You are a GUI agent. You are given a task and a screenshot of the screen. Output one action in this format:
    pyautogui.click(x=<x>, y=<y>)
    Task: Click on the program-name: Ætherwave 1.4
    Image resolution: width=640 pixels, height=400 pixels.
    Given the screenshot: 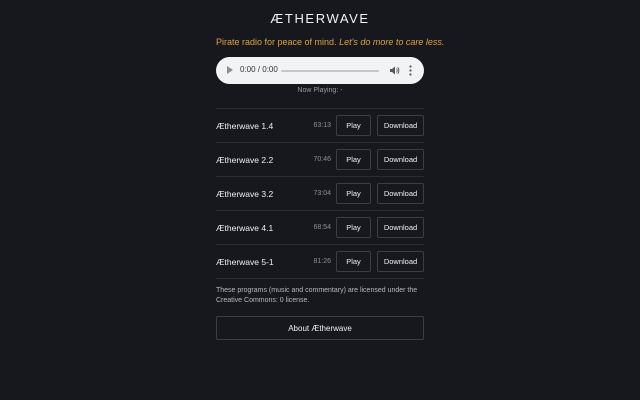 What is the action you would take?
    pyautogui.click(x=245, y=126)
    